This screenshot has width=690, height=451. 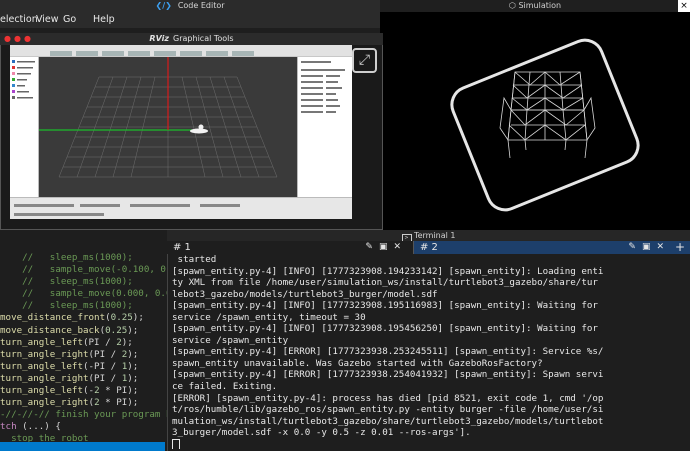 I want to click on terminal-titlebar: > Terminal 1, so click(x=428, y=236).